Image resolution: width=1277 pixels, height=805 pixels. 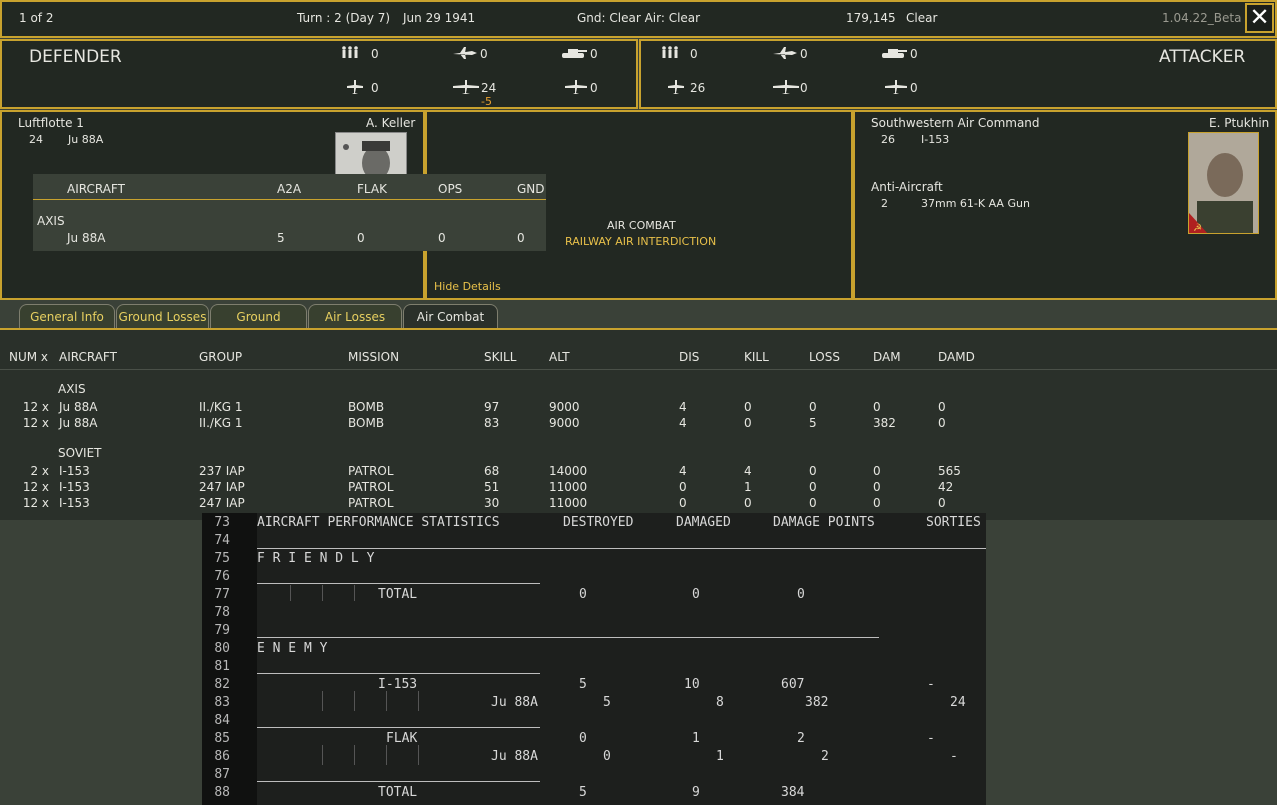 What do you see at coordinates (28, 357) in the screenshot?
I see `grid-col-num: NUM x` at bounding box center [28, 357].